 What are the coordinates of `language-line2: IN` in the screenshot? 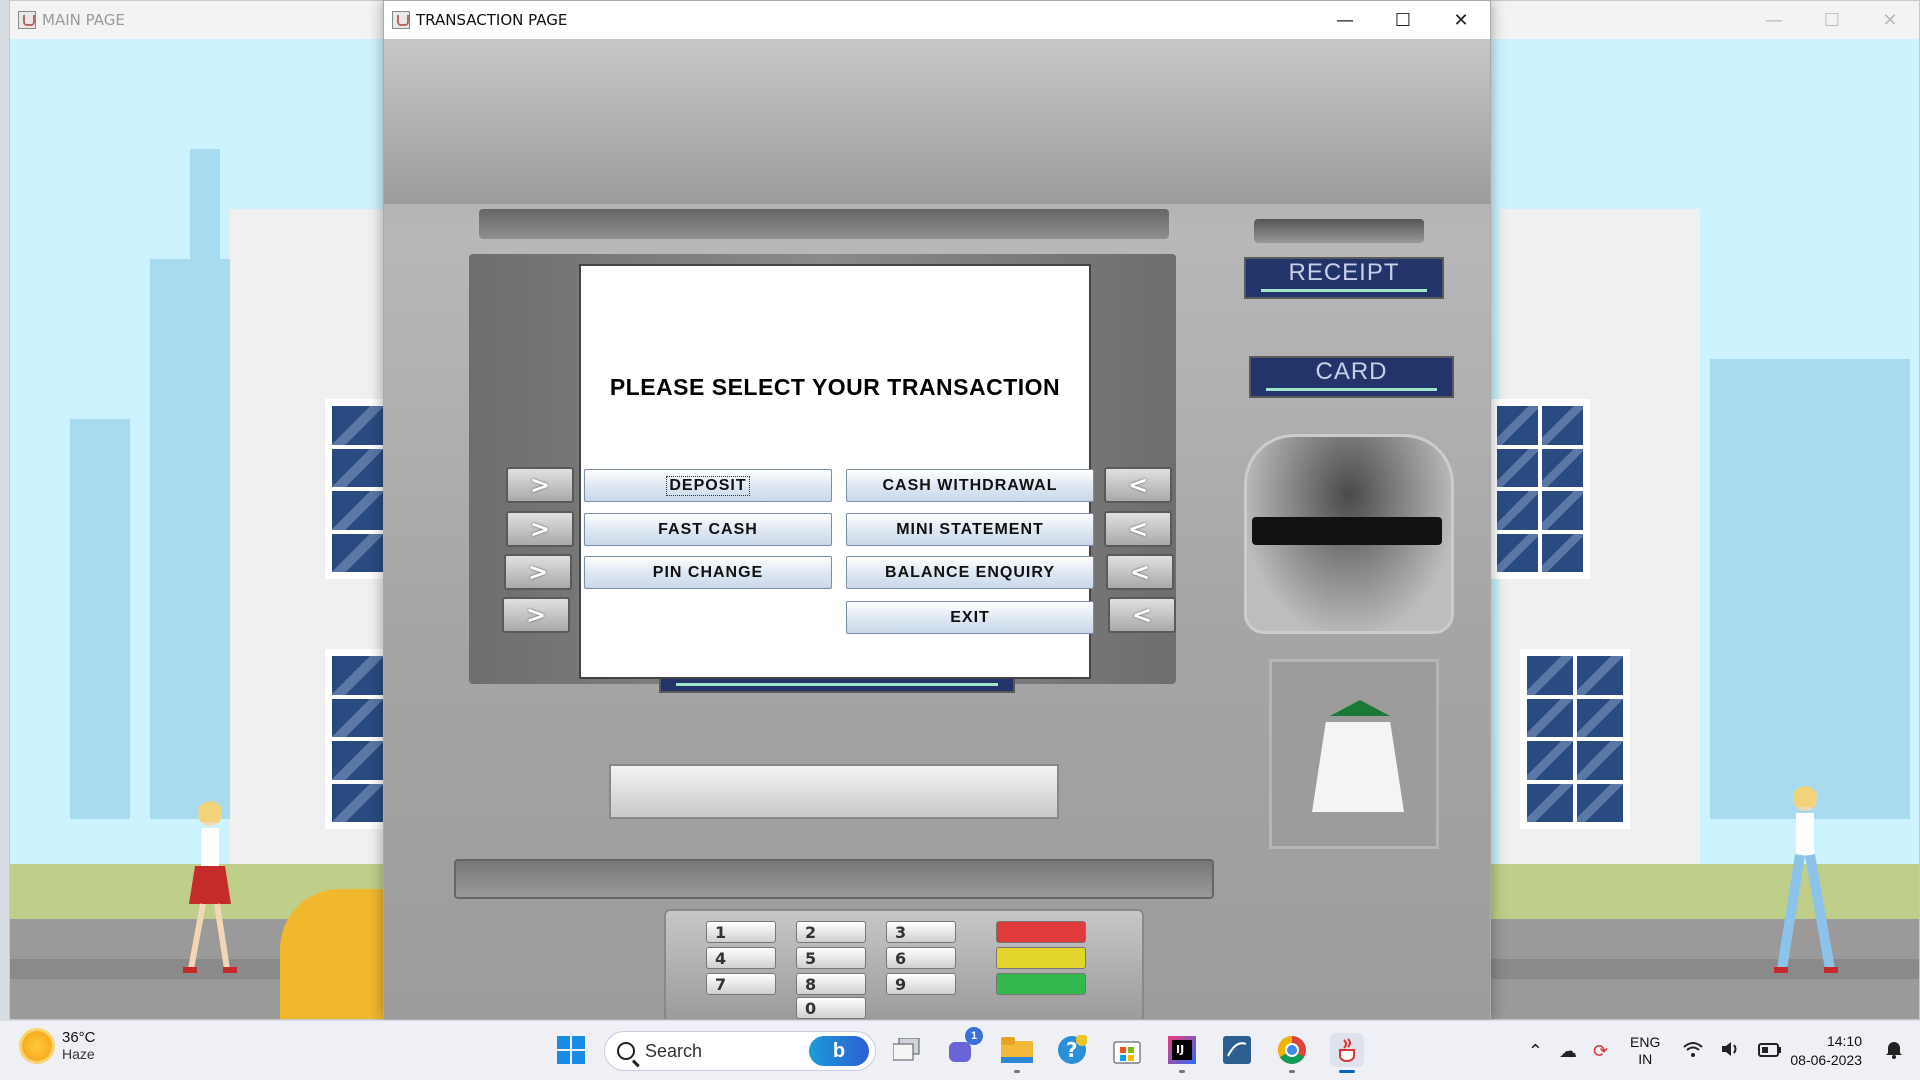 It's located at (1645, 1059).